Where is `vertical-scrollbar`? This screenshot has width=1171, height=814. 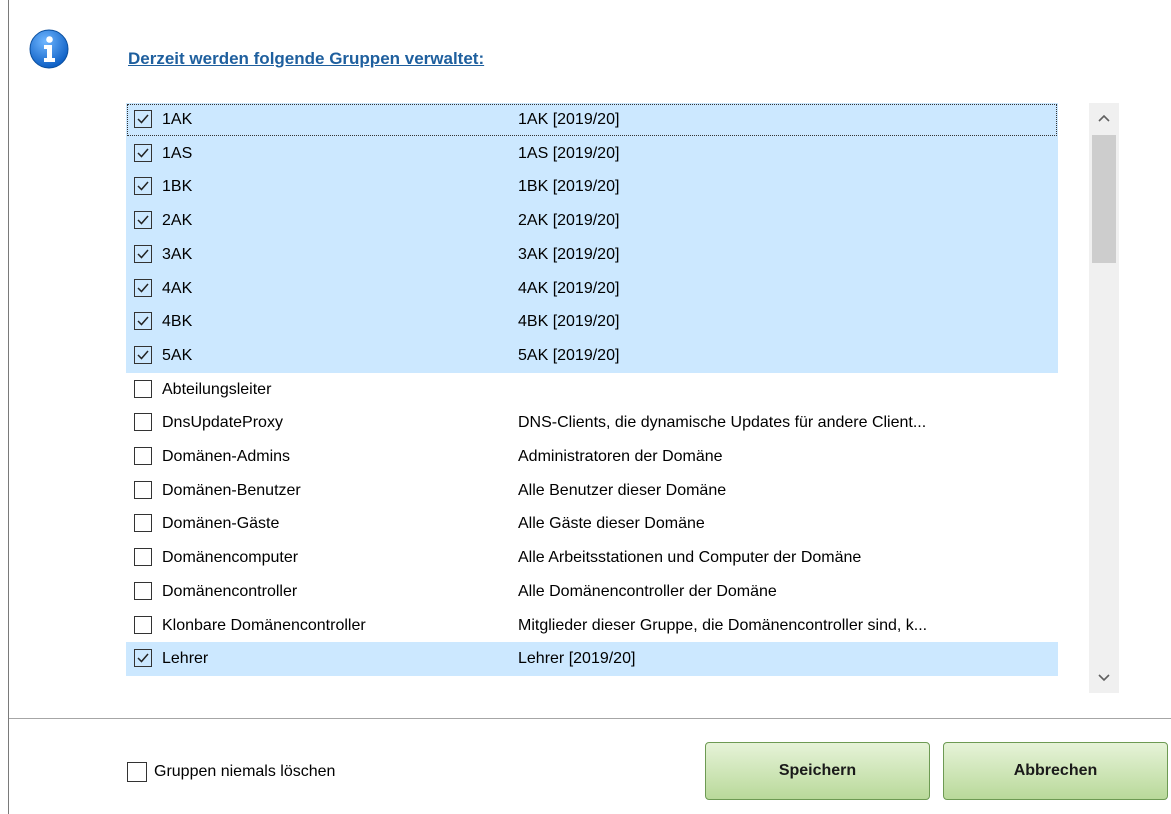
vertical-scrollbar is located at coordinates (1104, 398).